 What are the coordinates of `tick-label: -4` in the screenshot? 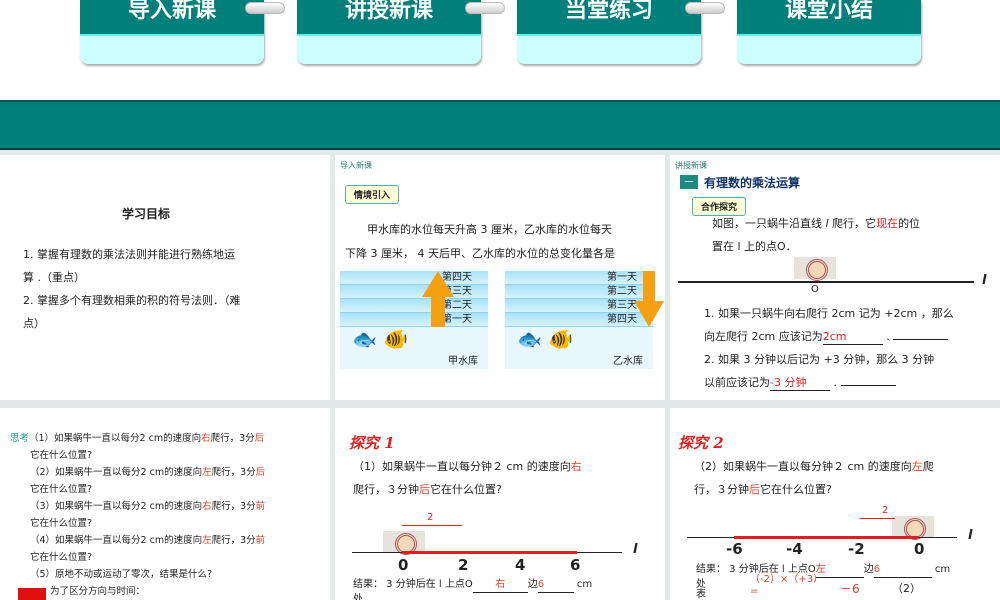 It's located at (794, 549).